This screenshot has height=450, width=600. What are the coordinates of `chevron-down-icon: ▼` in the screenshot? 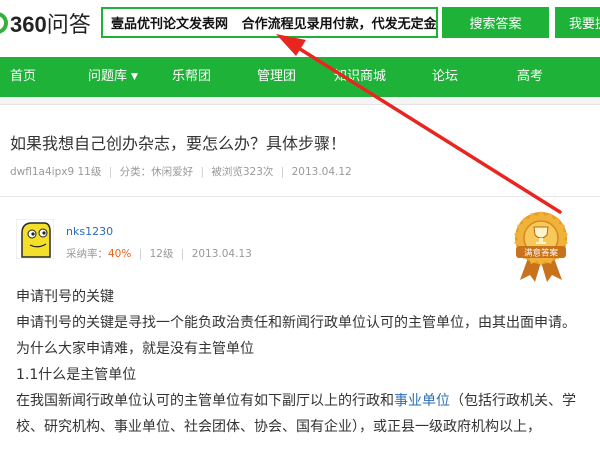 It's located at (134, 77).